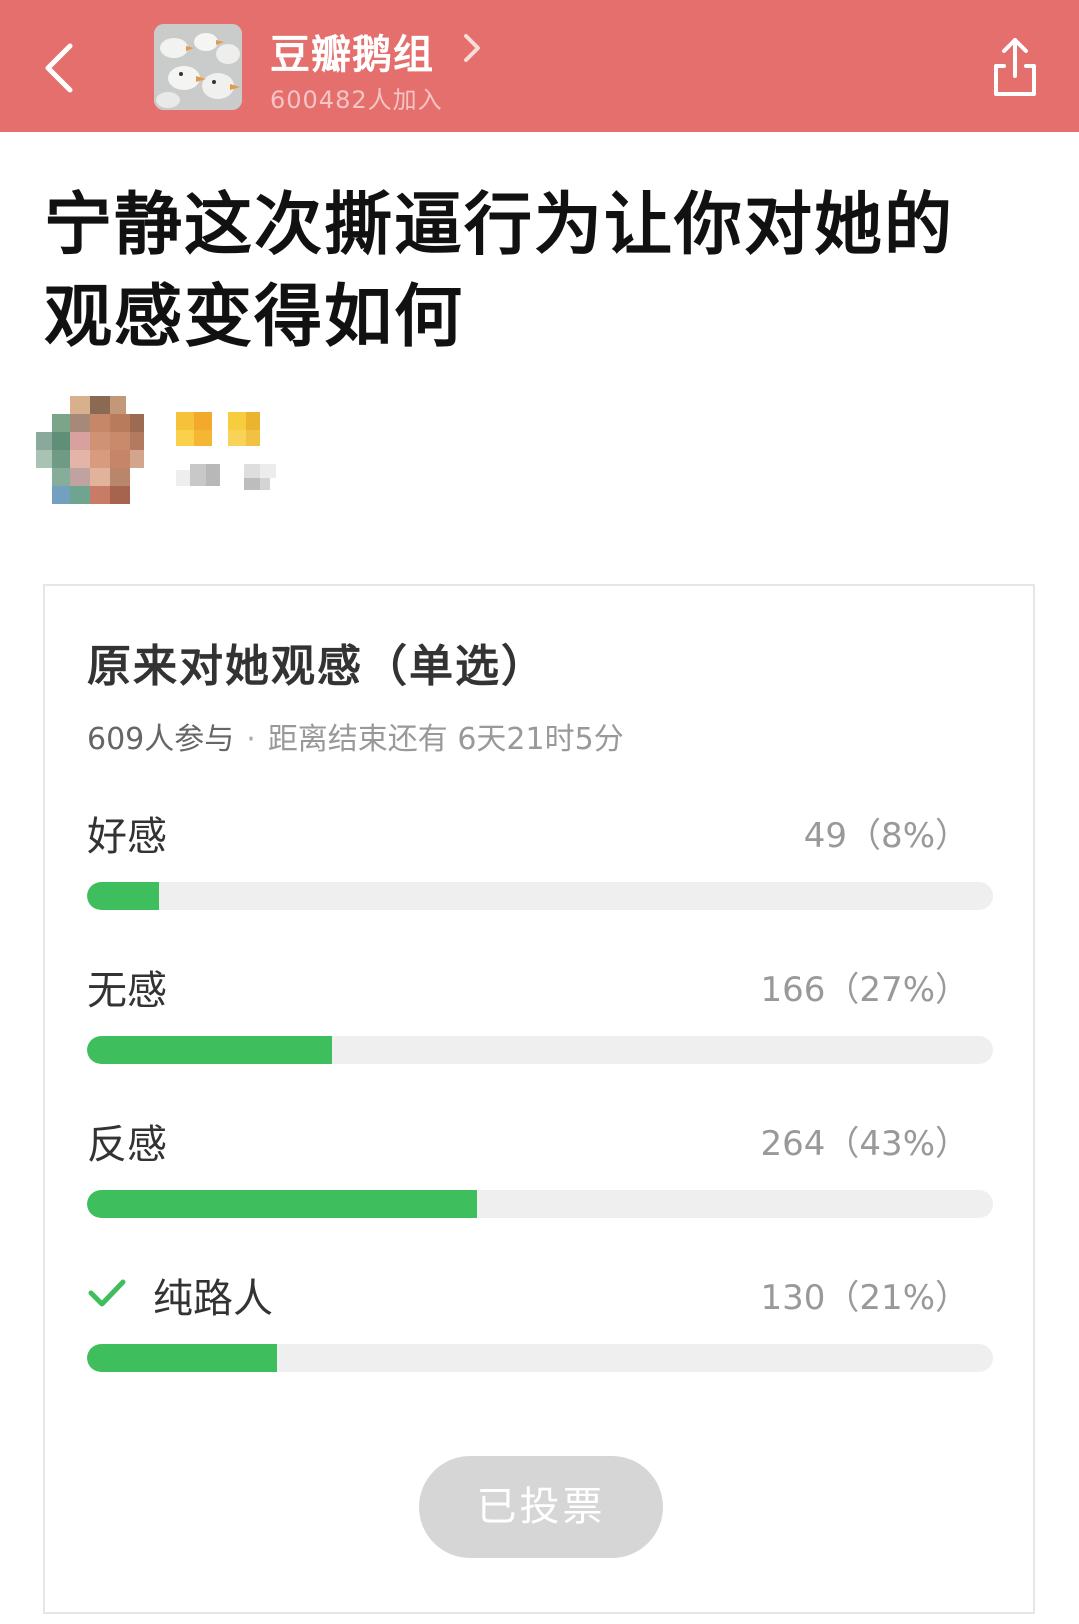  I want to click on group-link, so click(472, 48).